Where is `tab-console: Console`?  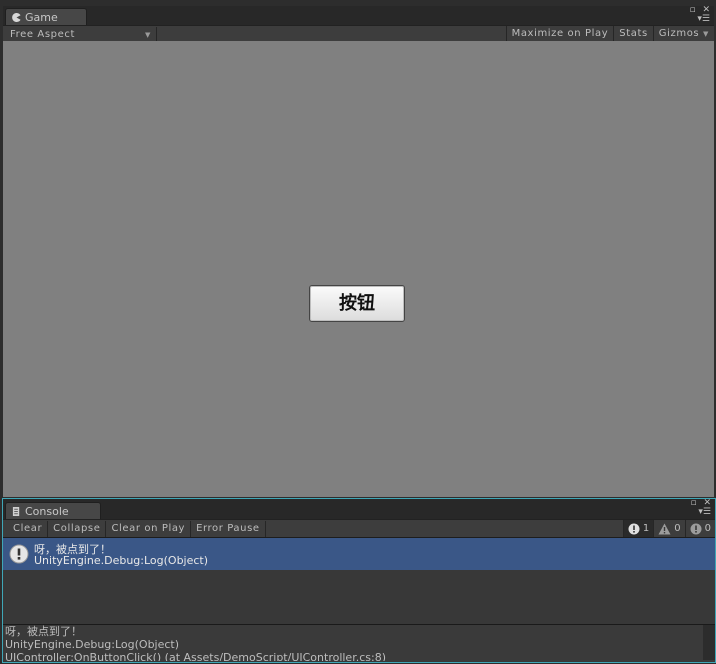 tab-console: Console is located at coordinates (53, 510).